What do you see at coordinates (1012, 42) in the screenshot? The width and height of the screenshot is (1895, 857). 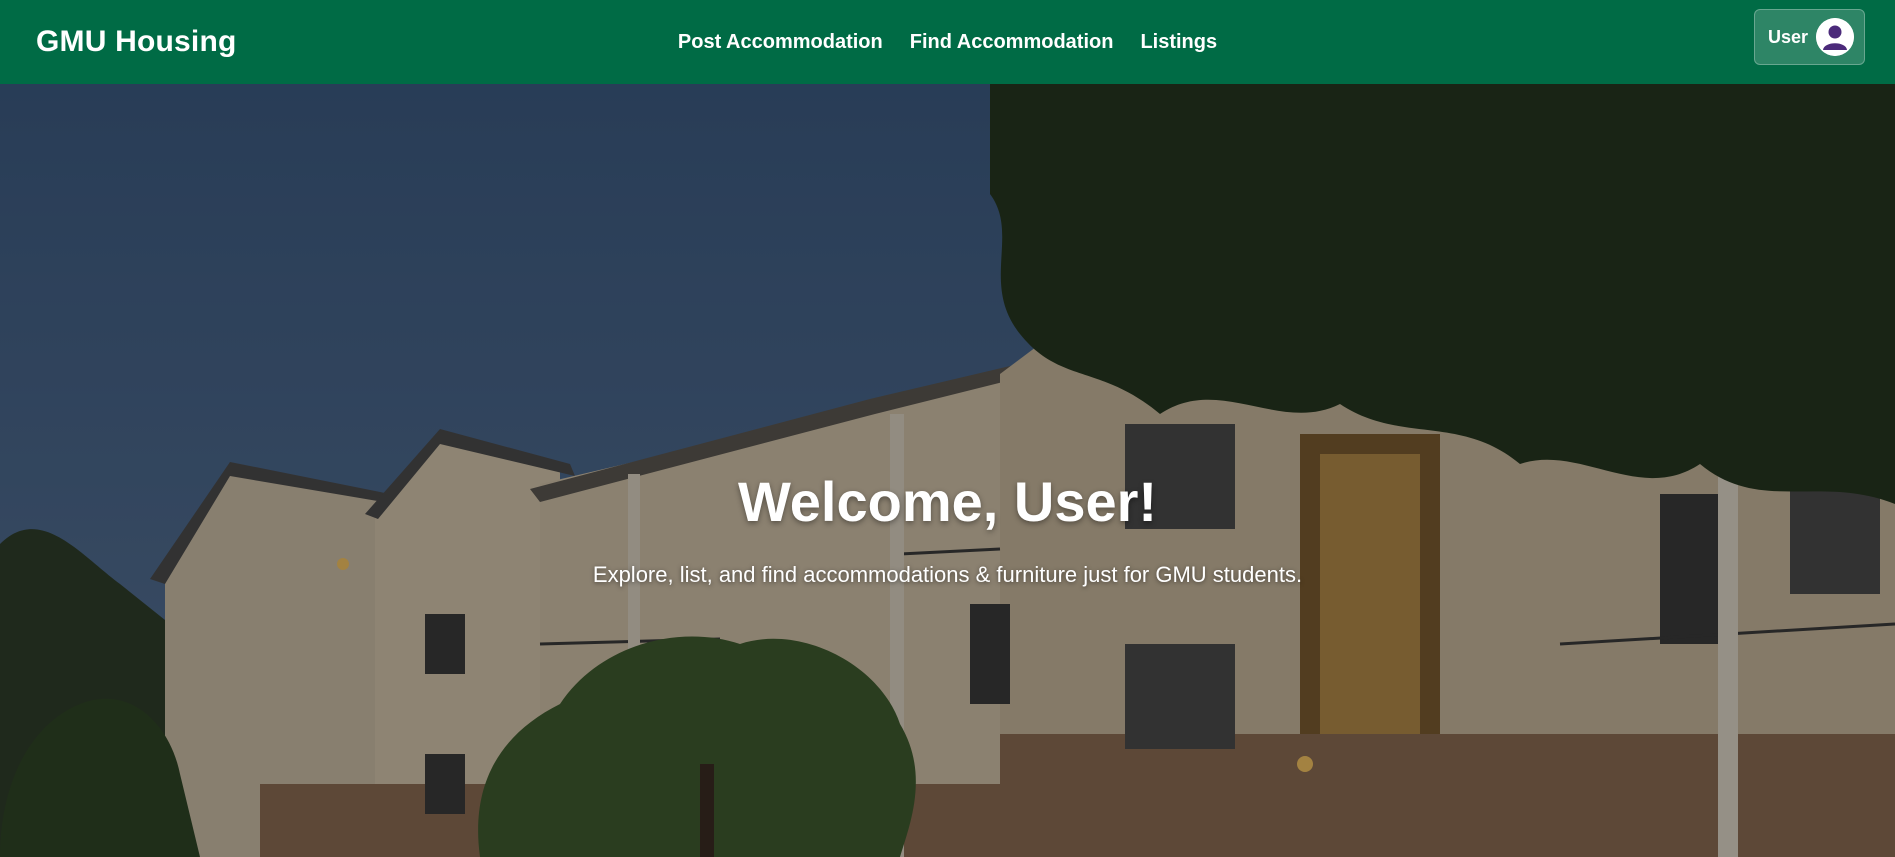 I see `nav-link-find-accommodation: Find Accommodation` at bounding box center [1012, 42].